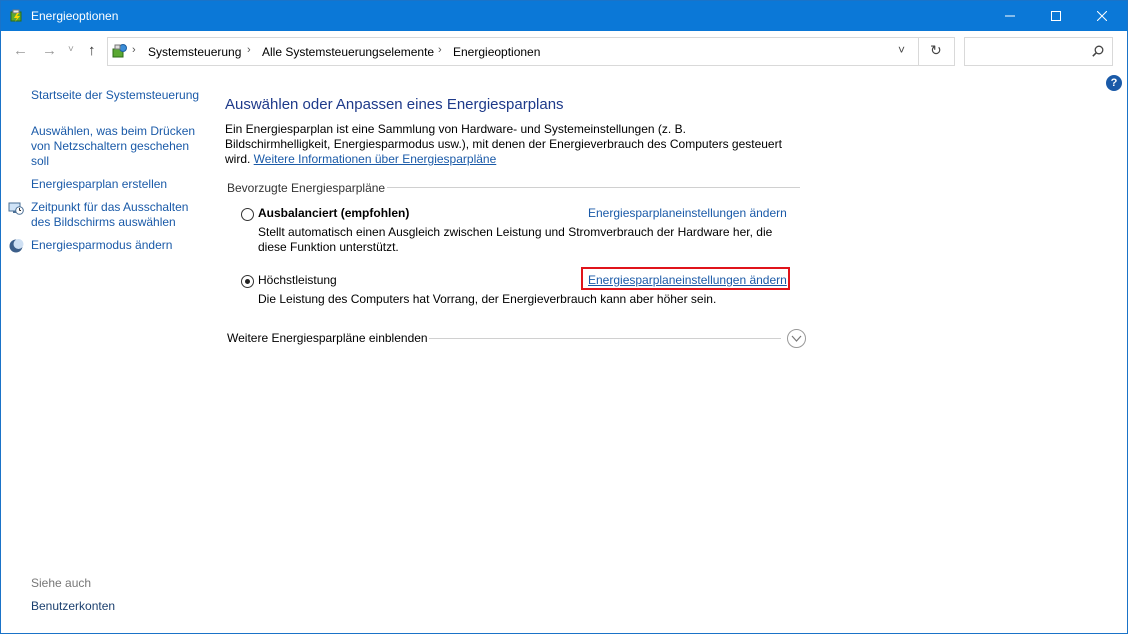 This screenshot has height=634, width=1128. I want to click on address-divider, so click(918, 51).